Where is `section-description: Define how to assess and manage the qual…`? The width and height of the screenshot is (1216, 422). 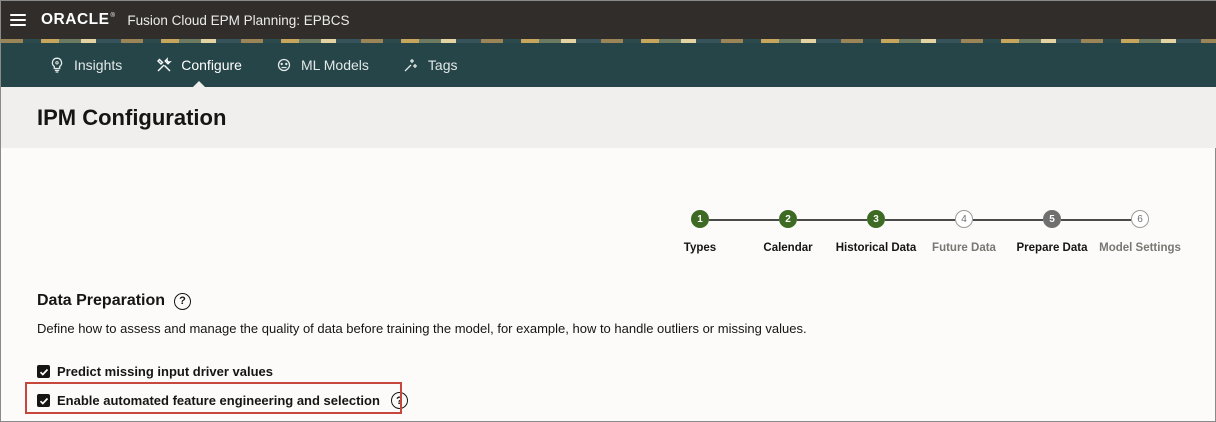 section-description: Define how to assess and manage the qual… is located at coordinates (422, 328).